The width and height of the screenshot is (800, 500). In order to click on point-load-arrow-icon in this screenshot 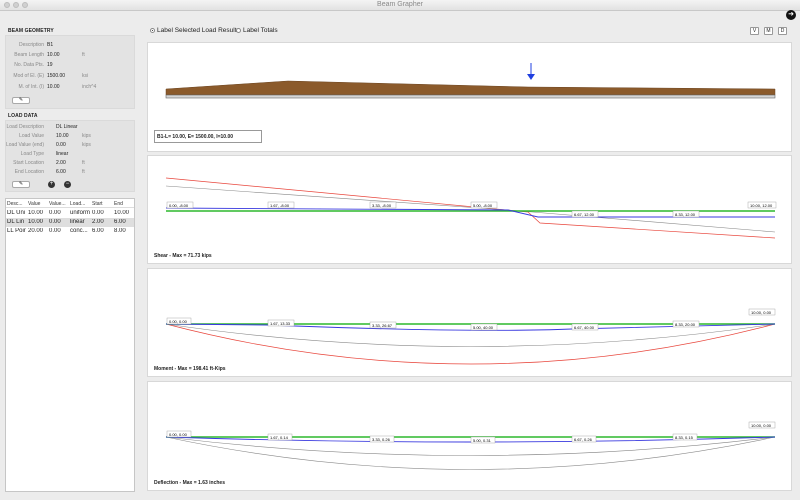, I will do `click(531, 77)`.